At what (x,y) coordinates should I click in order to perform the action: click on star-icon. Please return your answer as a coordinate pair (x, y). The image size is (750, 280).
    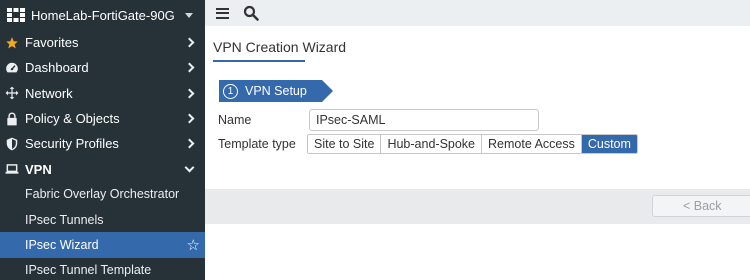
    Looking at the image, I should click on (12, 43).